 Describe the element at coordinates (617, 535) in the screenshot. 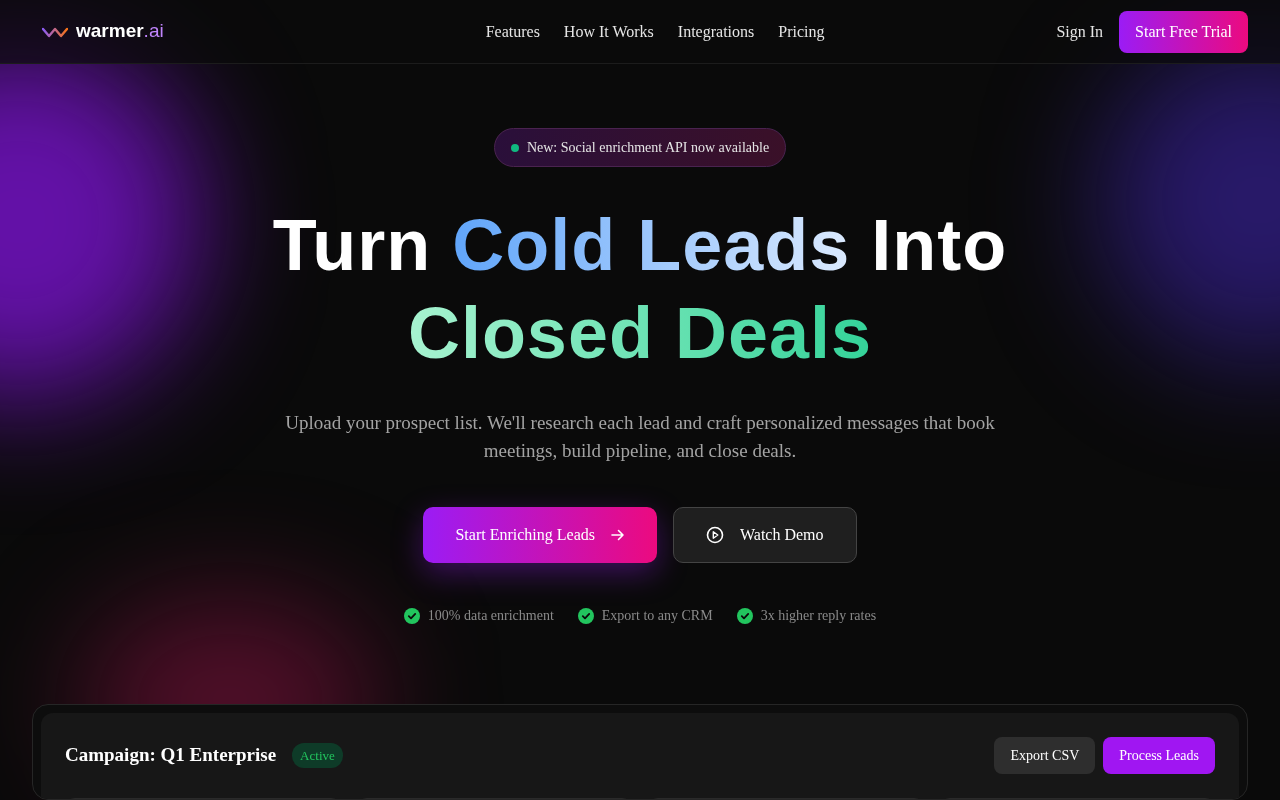

I see `arrow-right-icon` at that location.